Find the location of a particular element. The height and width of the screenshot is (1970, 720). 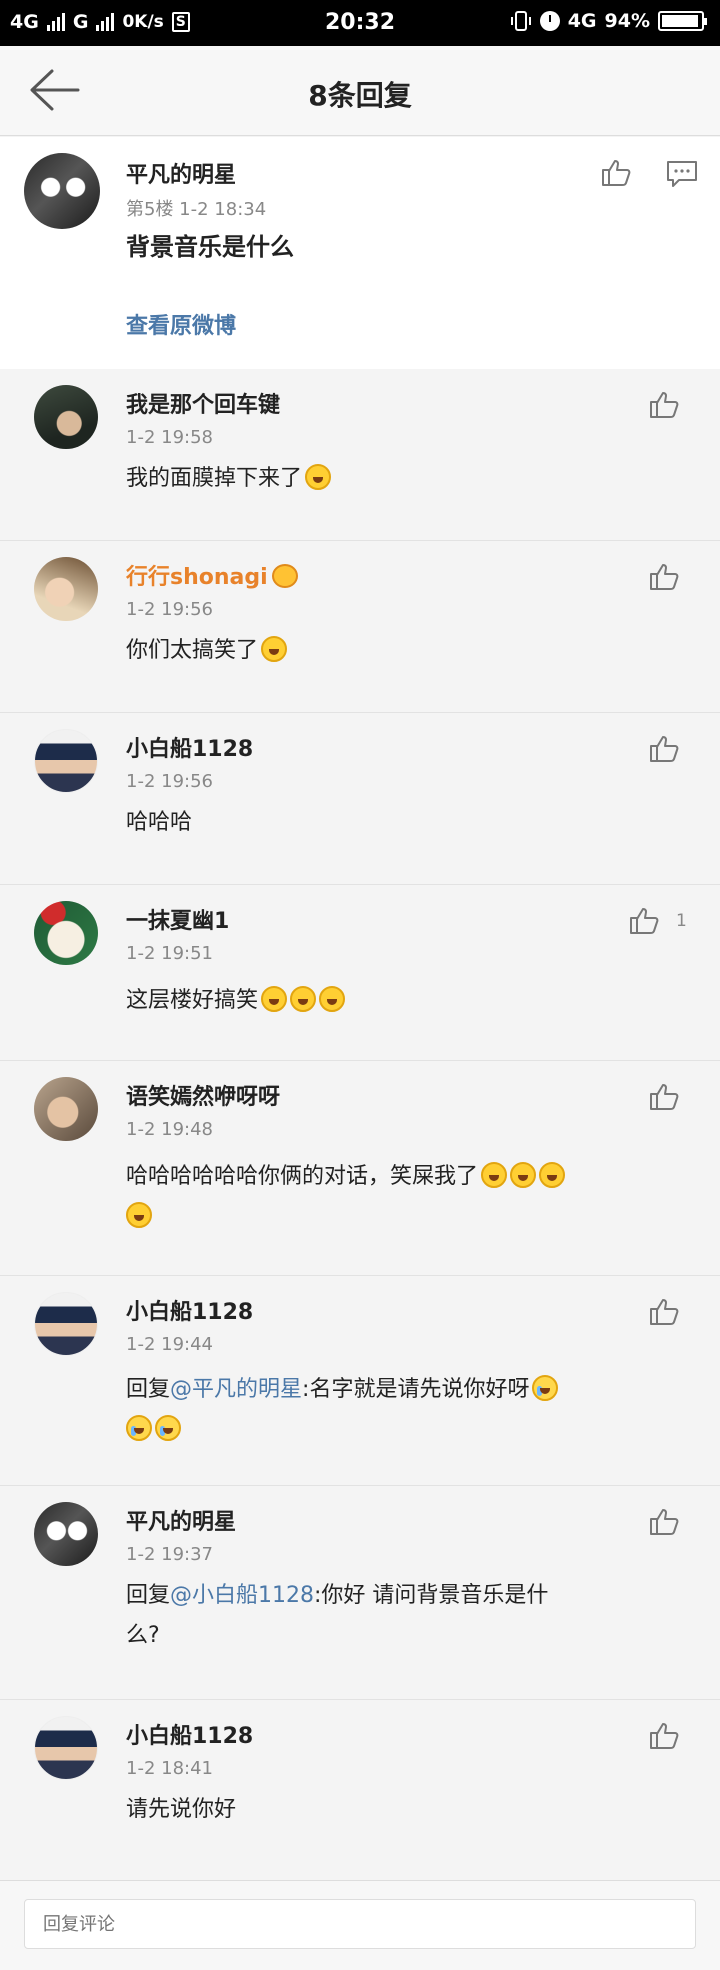

comment-time: 1-2 19:37 is located at coordinates (169, 1554).